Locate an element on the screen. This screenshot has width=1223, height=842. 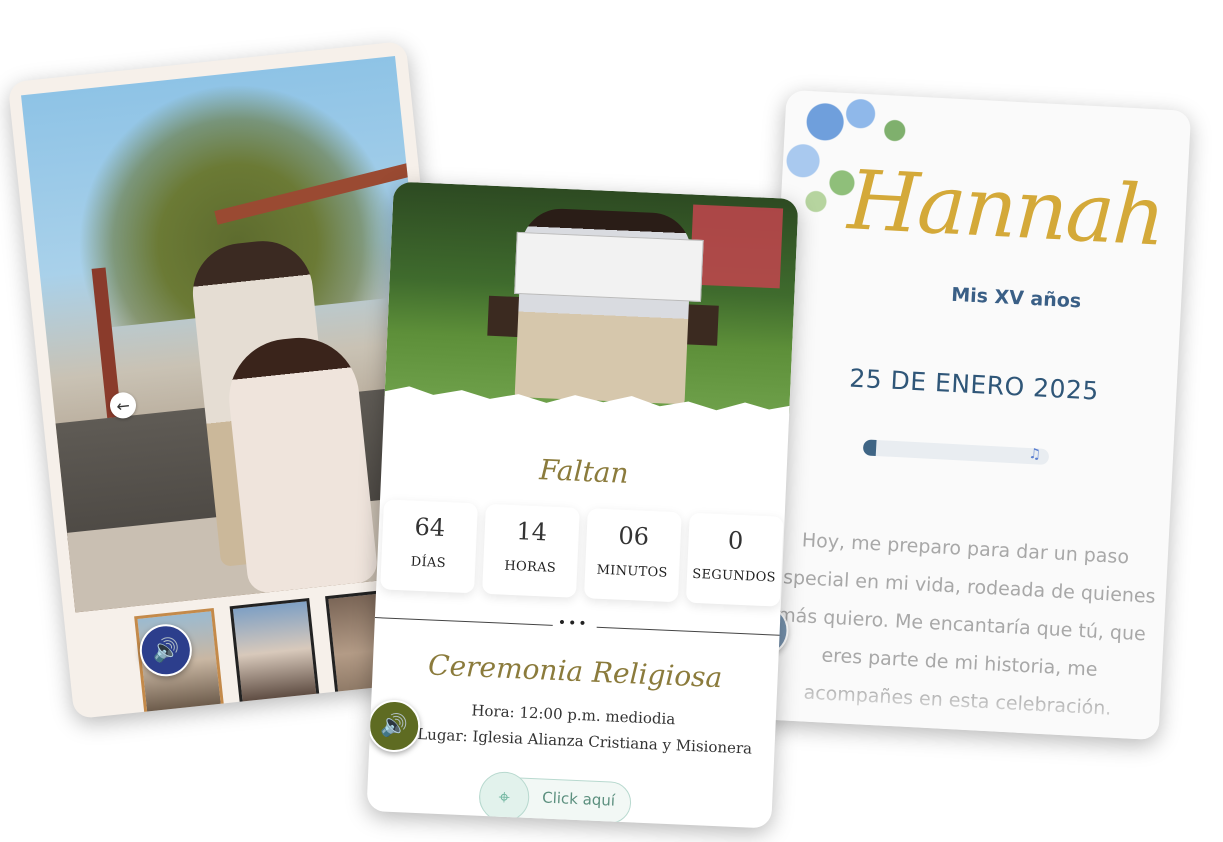
red-building is located at coordinates (736, 246).